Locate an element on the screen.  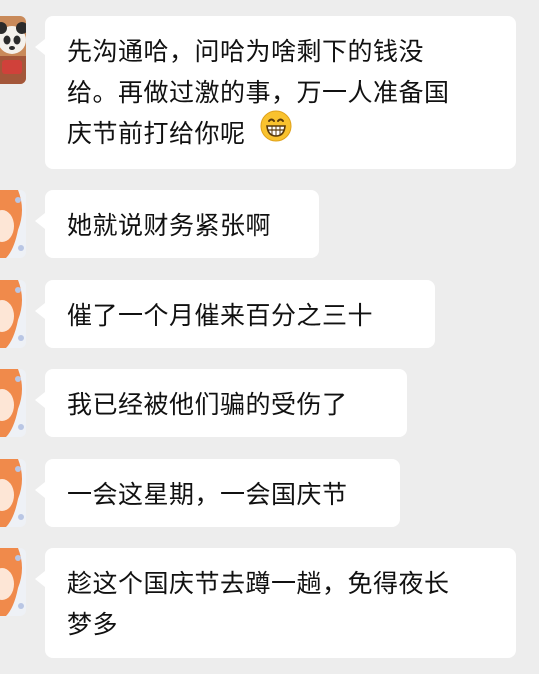
message-bubble: 催了一个月催来百分之三十 is located at coordinates (235, 314).